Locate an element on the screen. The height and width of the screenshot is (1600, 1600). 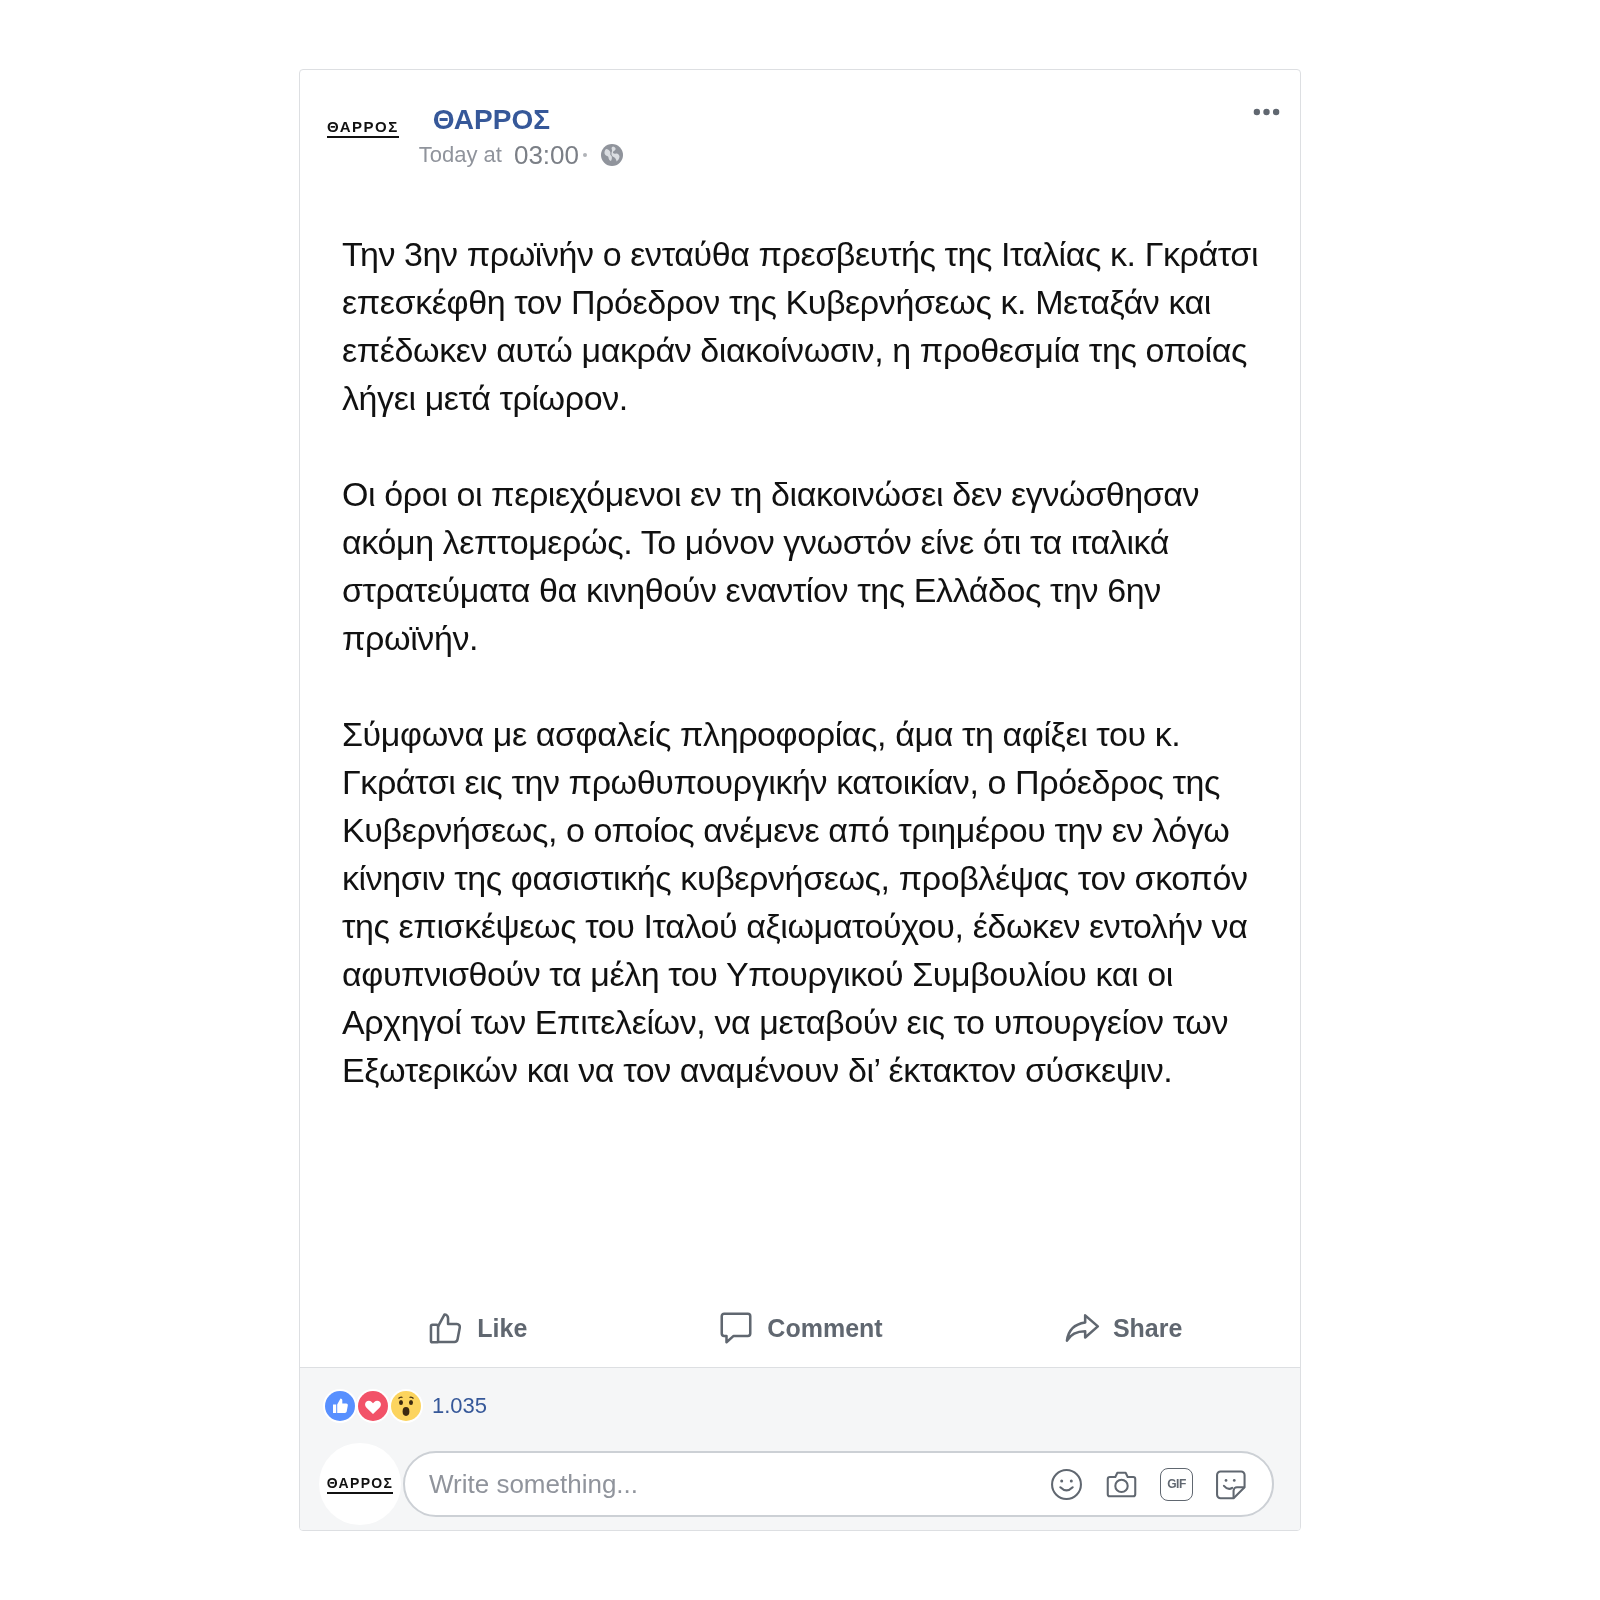
post-paragraph: Σύμφωνα με ασφαλείς πληροφορίας, άμα τη αφίξει του κ. Γκράτσι εις την πρωθυπουργικήν κατοικίαν, ο Πρόεδρος της Κυβερνήσεως, ο οποίος ανέμενε από τριημέρου την εν λόγω κίνησιν της φασιστικής κυβερνήσεως, προβλέψας τον σκοπόν της επισκέψεως του Ιταλού αξιωματούχου, έδωκεν εντολήν να αφυπνισθούν τα μέλη του Υπουργικού Συμβουλίου και οι Αρχηγοί των Επιτελείων, να μεταβούν εις το υπουργείον των Εξωτερικών και να τον αναμένουν δι’ έκτακτον σύσκεψιν. is located at coordinates (795, 902).